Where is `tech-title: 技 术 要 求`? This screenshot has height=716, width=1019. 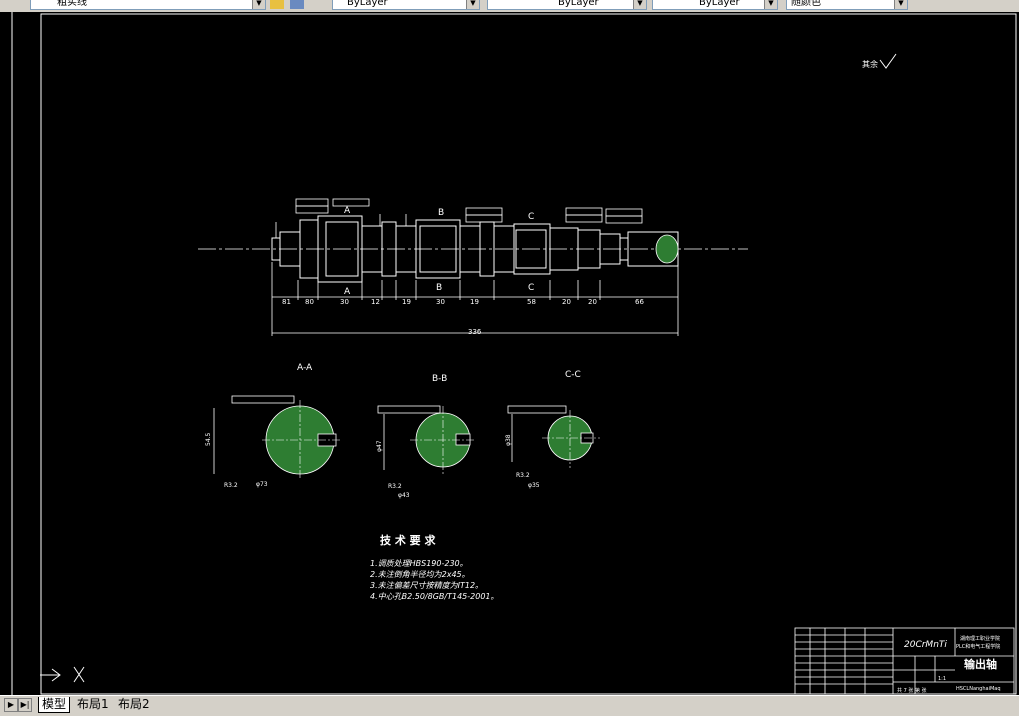 tech-title: 技 术 要 求 is located at coordinates (408, 540).